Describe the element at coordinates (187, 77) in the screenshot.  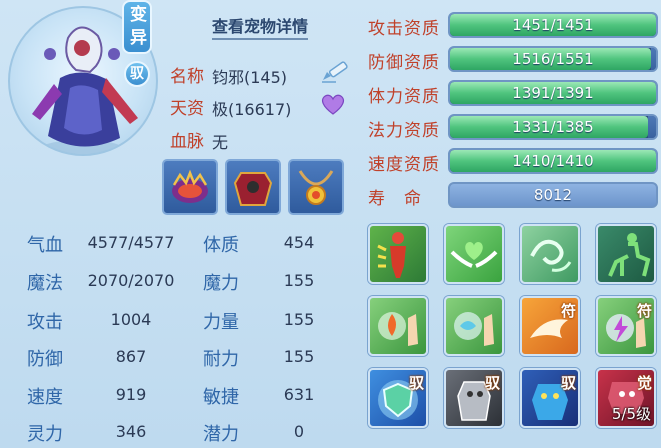
I see `name-label: 名称` at that location.